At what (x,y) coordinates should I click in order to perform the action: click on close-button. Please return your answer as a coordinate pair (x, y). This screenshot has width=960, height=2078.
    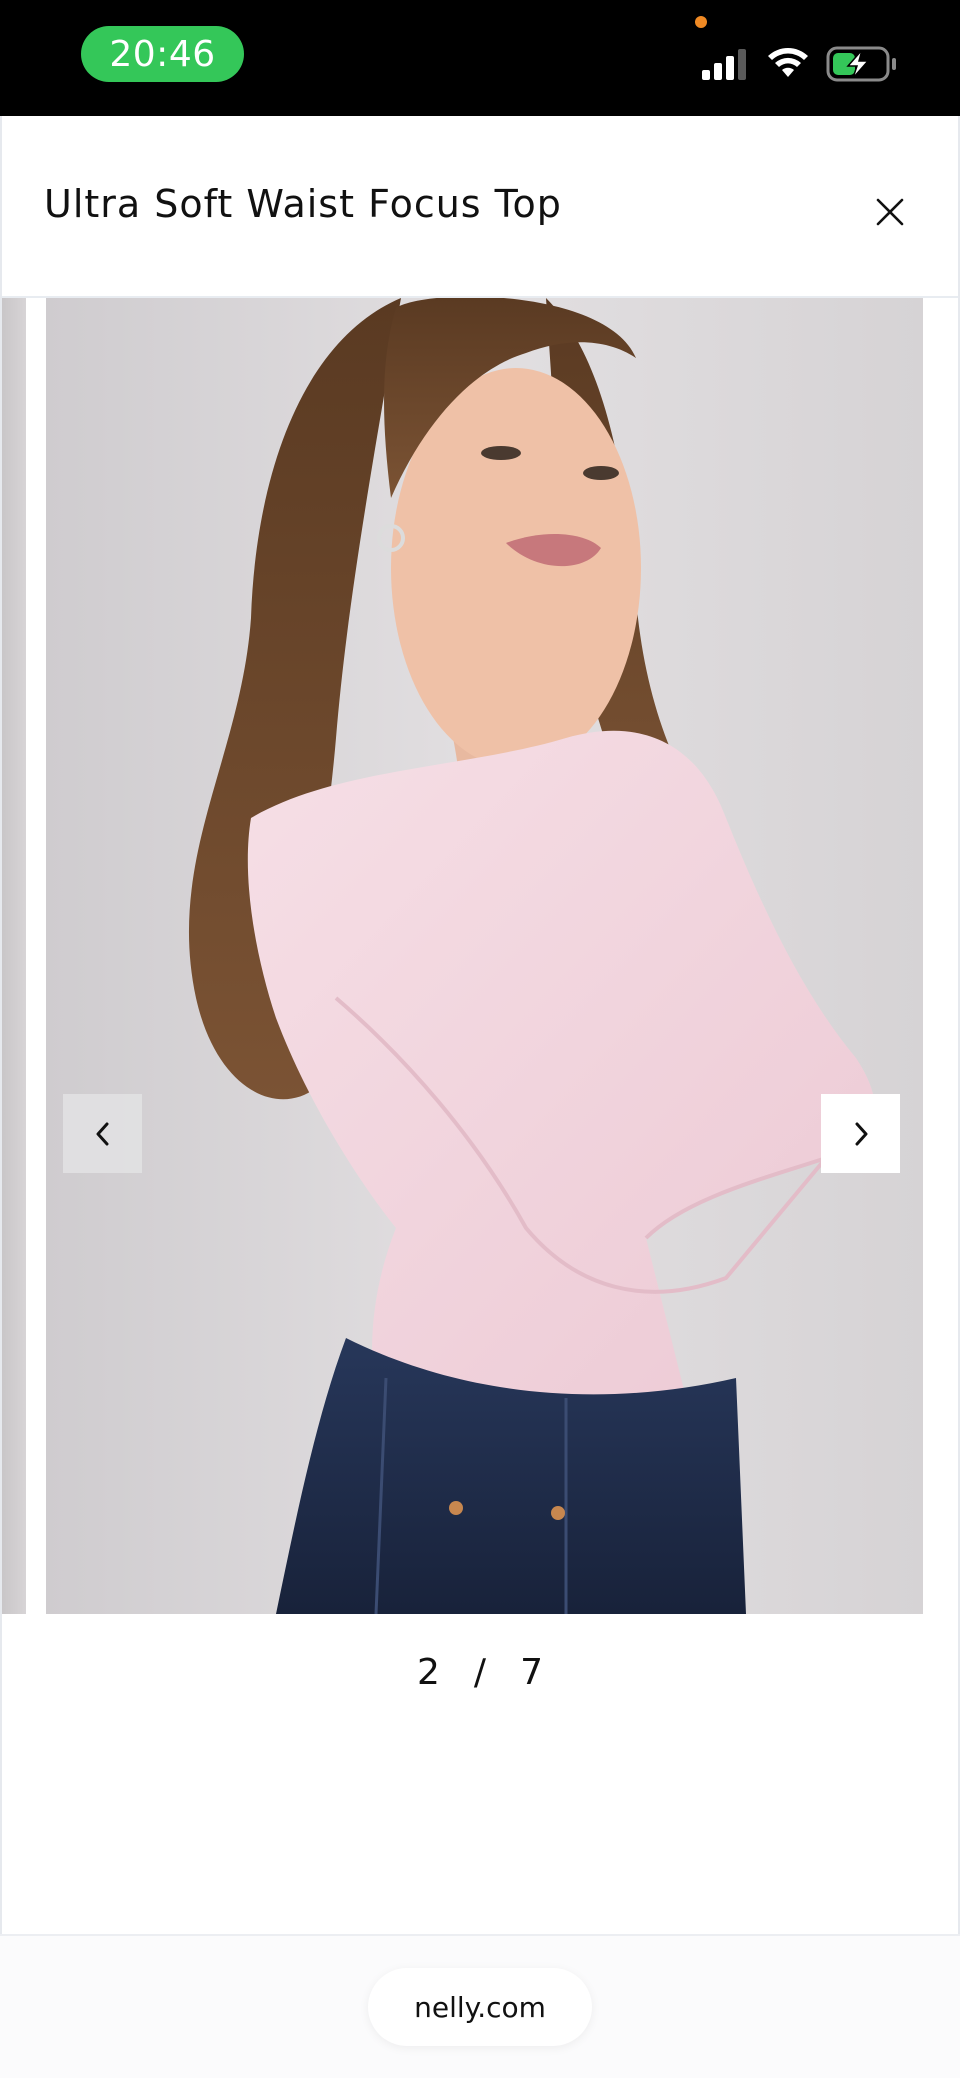
    Looking at the image, I should click on (890, 212).